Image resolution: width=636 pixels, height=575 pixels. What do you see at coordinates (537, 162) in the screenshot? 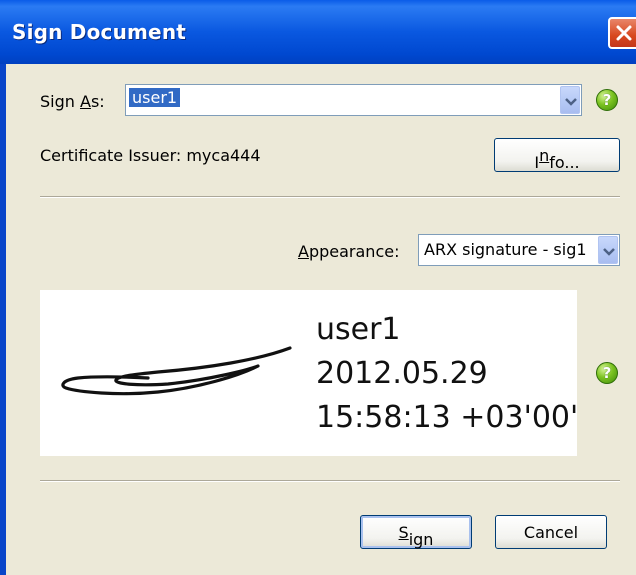
I see `info-button-prefix: I` at bounding box center [537, 162].